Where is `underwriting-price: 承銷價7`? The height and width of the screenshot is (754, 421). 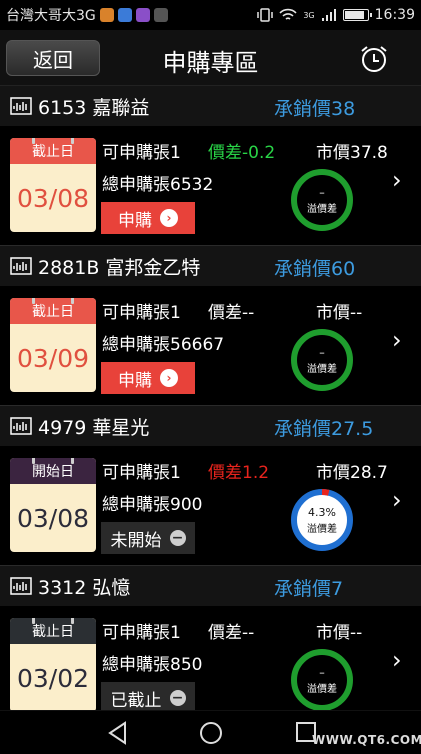 underwriting-price: 承銷價7 is located at coordinates (309, 589).